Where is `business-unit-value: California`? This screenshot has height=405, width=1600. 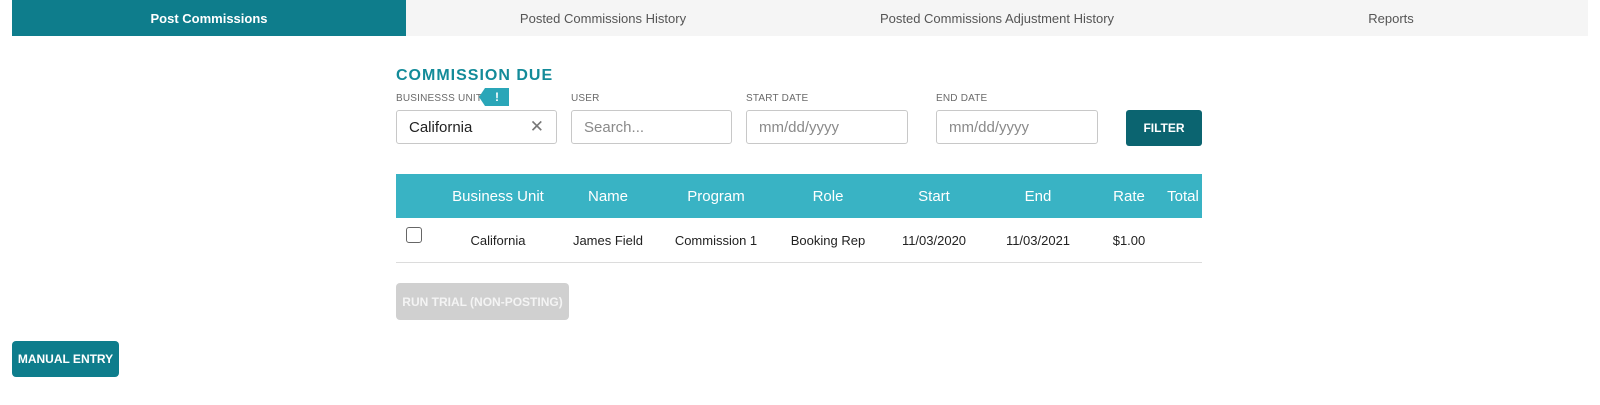
business-unit-value: California is located at coordinates (441, 127).